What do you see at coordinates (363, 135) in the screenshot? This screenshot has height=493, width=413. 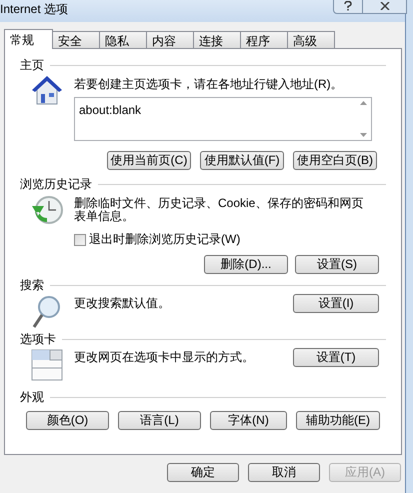 I see `scroll-down-icon` at bounding box center [363, 135].